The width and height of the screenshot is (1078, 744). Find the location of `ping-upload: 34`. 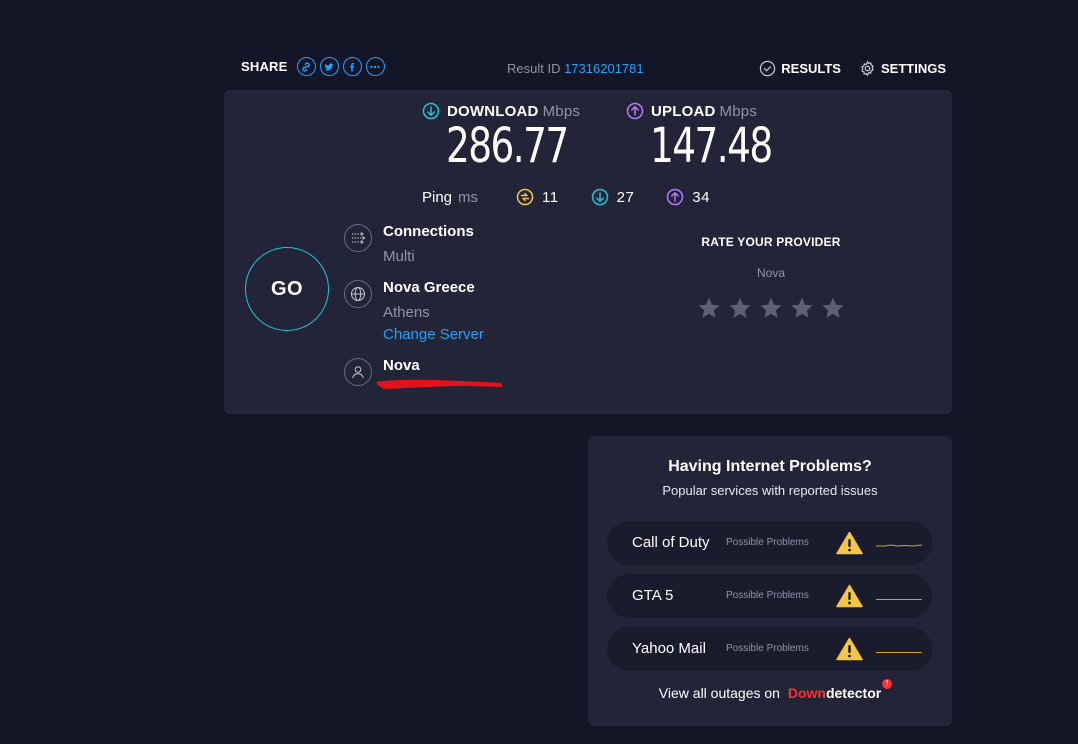

ping-upload: 34 is located at coordinates (688, 197).